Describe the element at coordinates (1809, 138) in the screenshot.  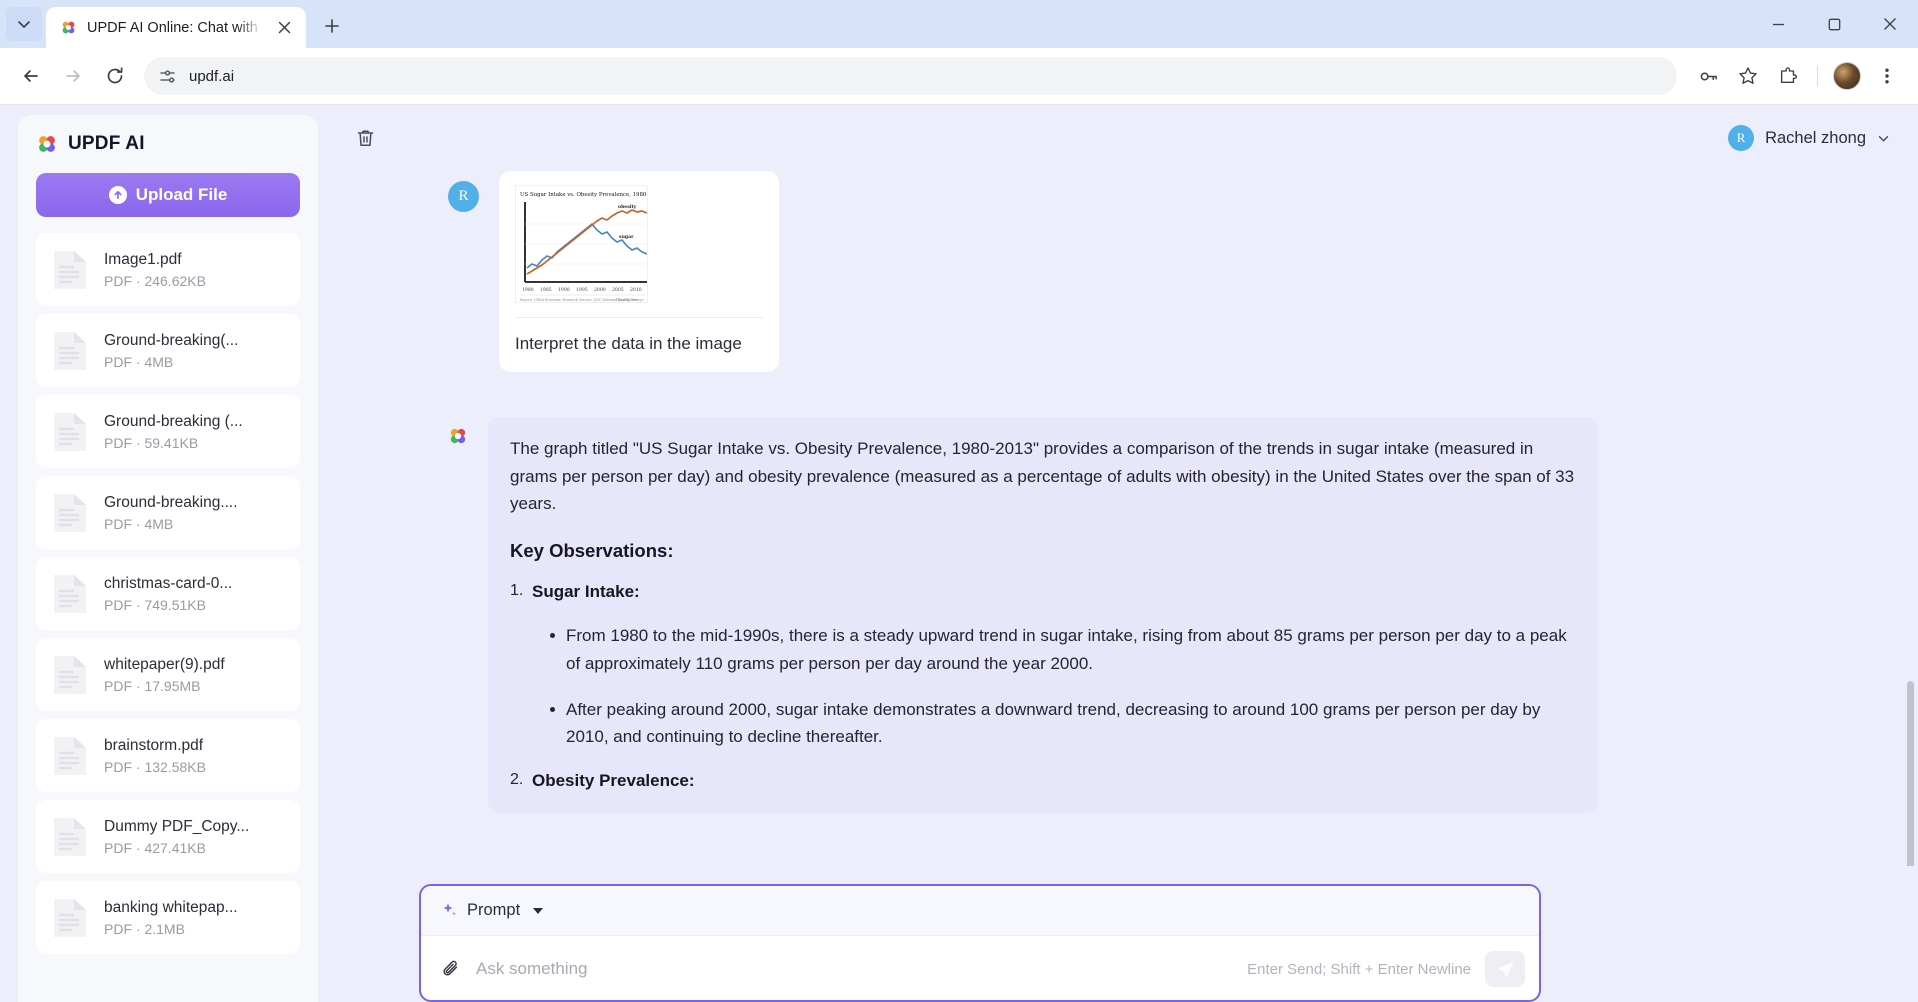
I see `user-menu: R Rachel zhong` at that location.